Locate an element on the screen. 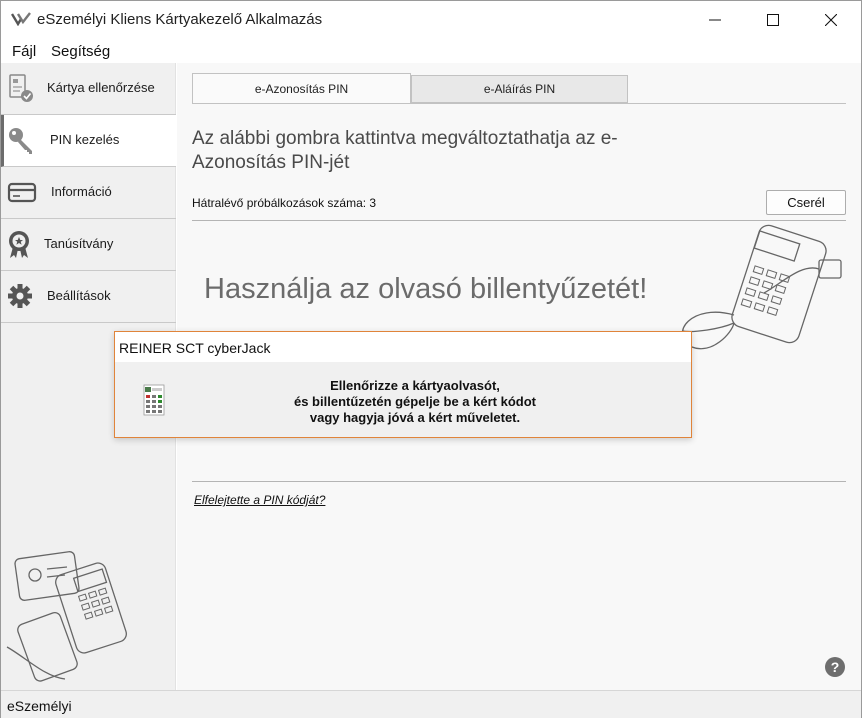 The image size is (862, 718). certificate-icon is located at coordinates (19, 244).